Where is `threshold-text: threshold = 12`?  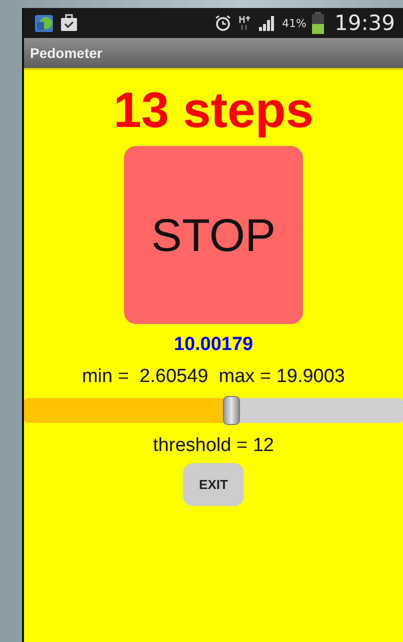 threshold-text: threshold = 12 is located at coordinates (213, 446).